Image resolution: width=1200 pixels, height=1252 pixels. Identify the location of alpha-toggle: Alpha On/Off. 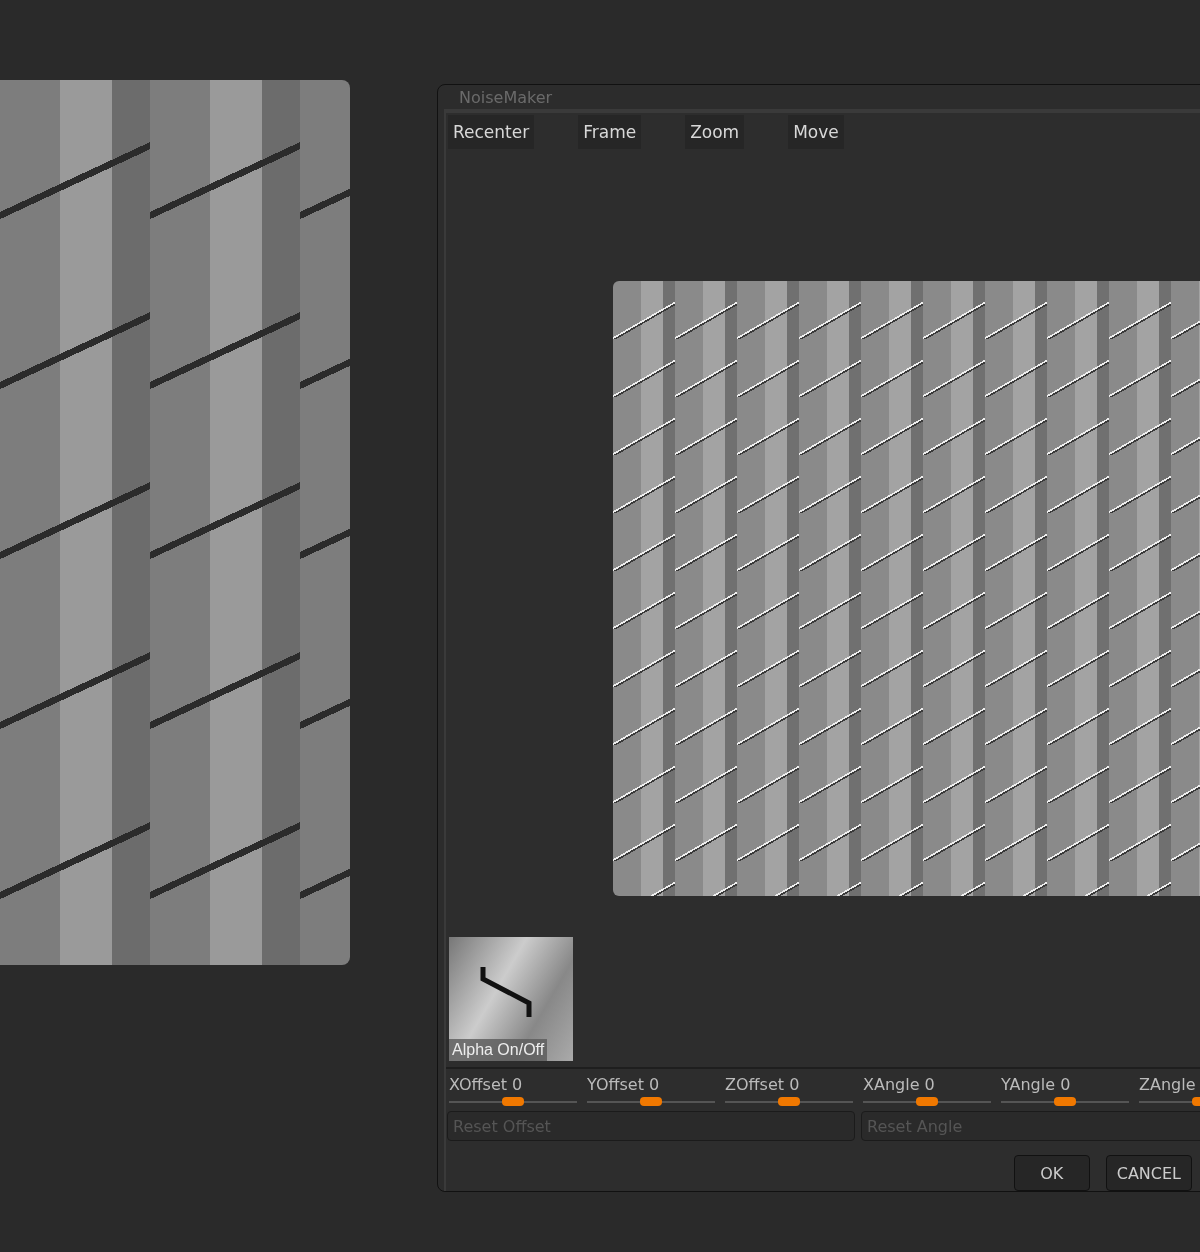
(511, 999).